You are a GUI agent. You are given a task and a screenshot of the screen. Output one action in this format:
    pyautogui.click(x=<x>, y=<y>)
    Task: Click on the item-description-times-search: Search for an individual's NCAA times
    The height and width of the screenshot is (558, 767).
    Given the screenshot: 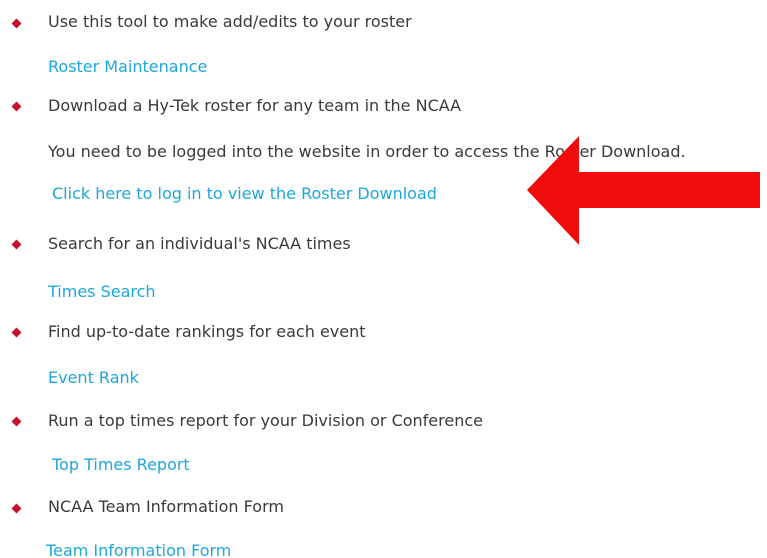 What is the action you would take?
    pyautogui.click(x=199, y=243)
    